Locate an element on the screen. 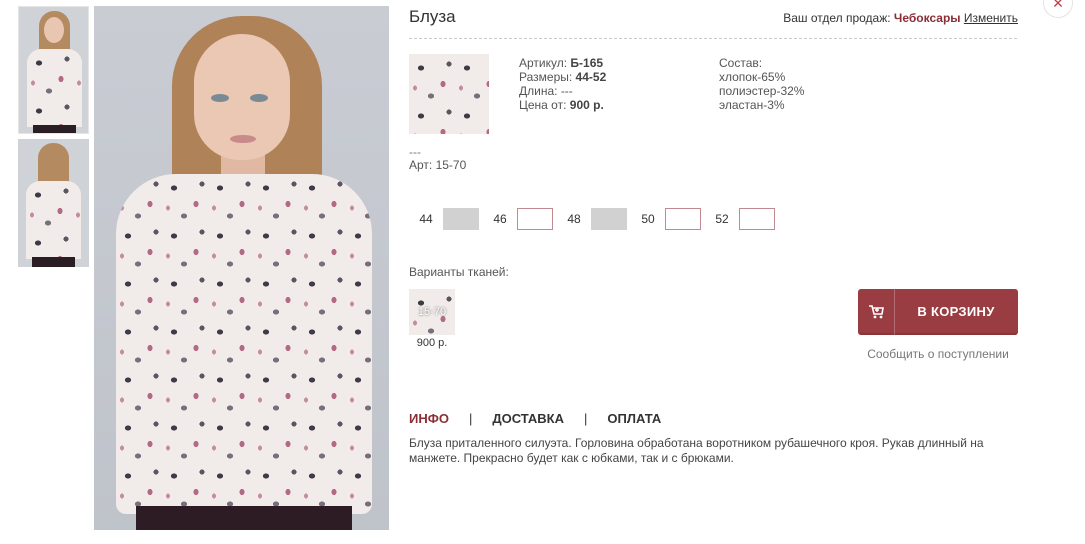 The height and width of the screenshot is (544, 1085). size-50-quantity is located at coordinates (683, 219).